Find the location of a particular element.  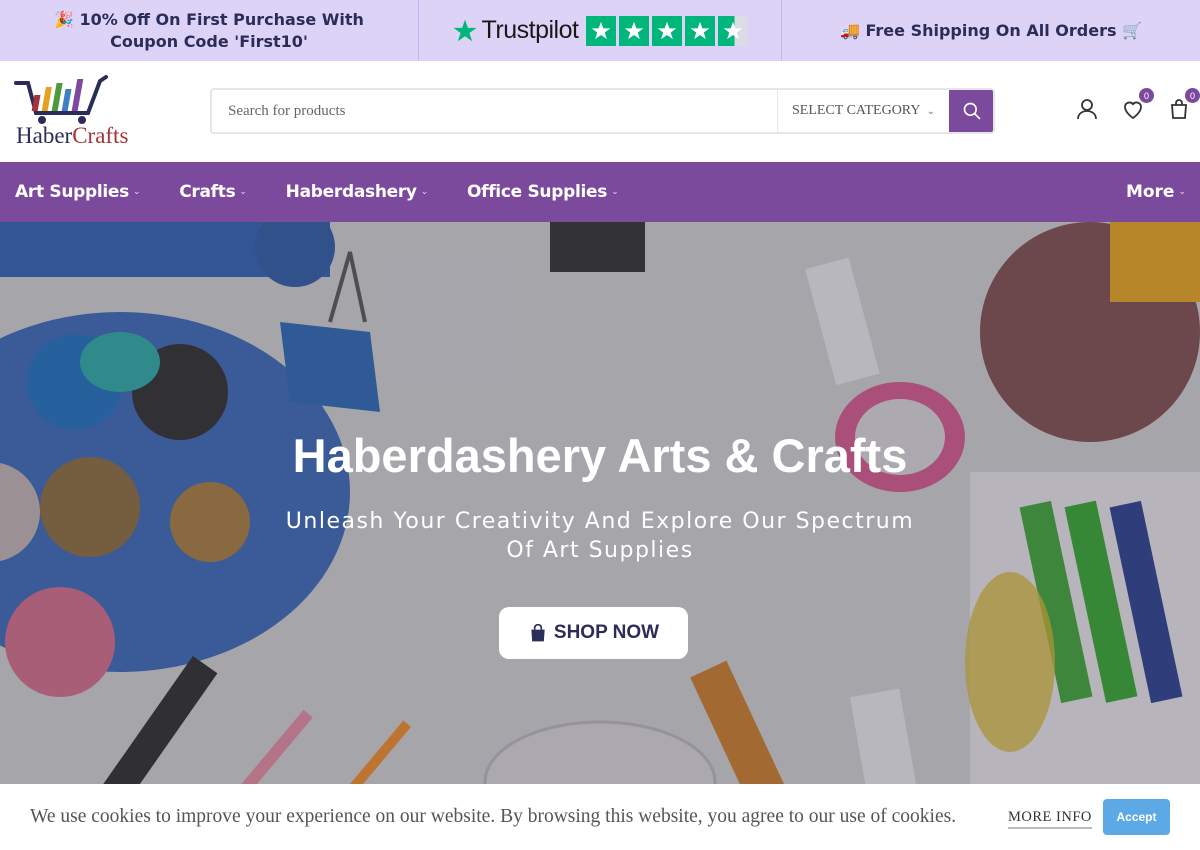

nav-more-label: More is located at coordinates (1150, 192).